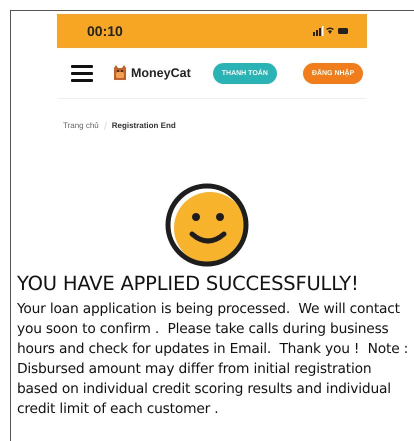 The image size is (414, 441). Describe the element at coordinates (161, 73) in the screenshot. I see `brand-name: MoneyCat` at that location.